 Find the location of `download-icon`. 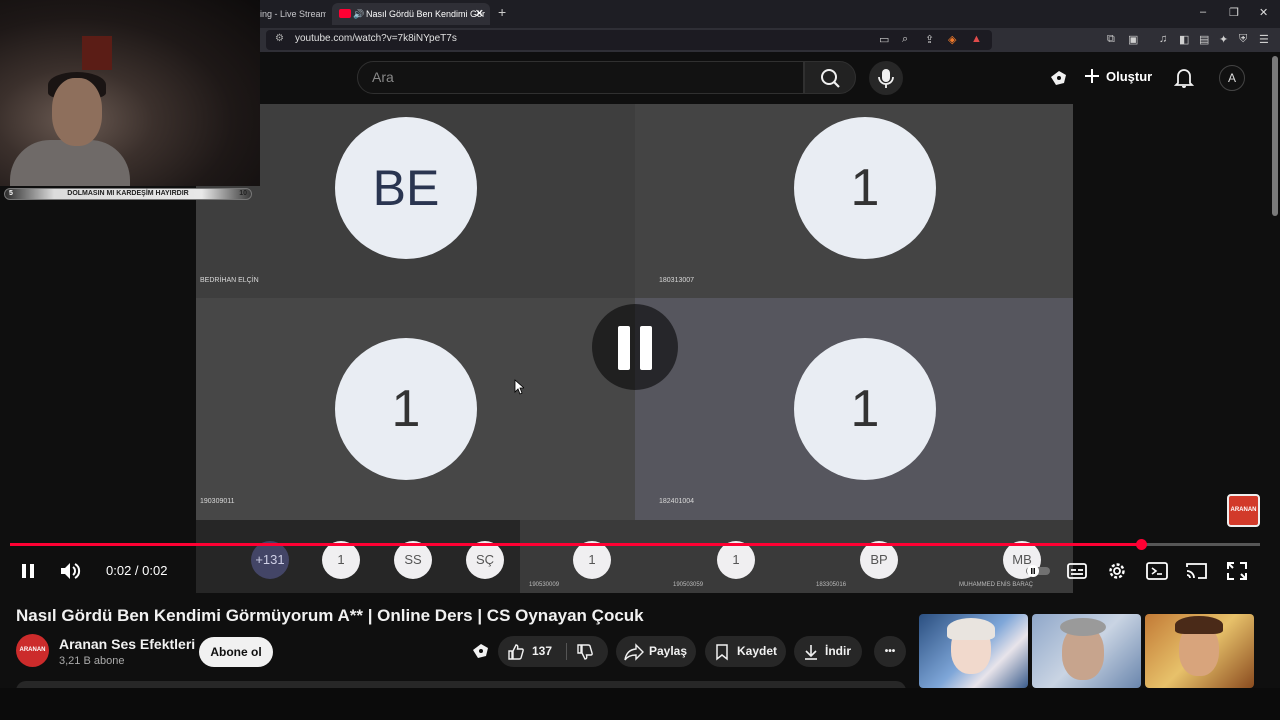

download-icon is located at coordinates (811, 652).